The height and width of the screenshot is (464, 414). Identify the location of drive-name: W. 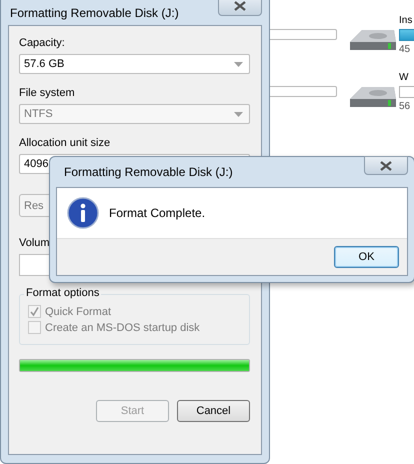
(404, 77).